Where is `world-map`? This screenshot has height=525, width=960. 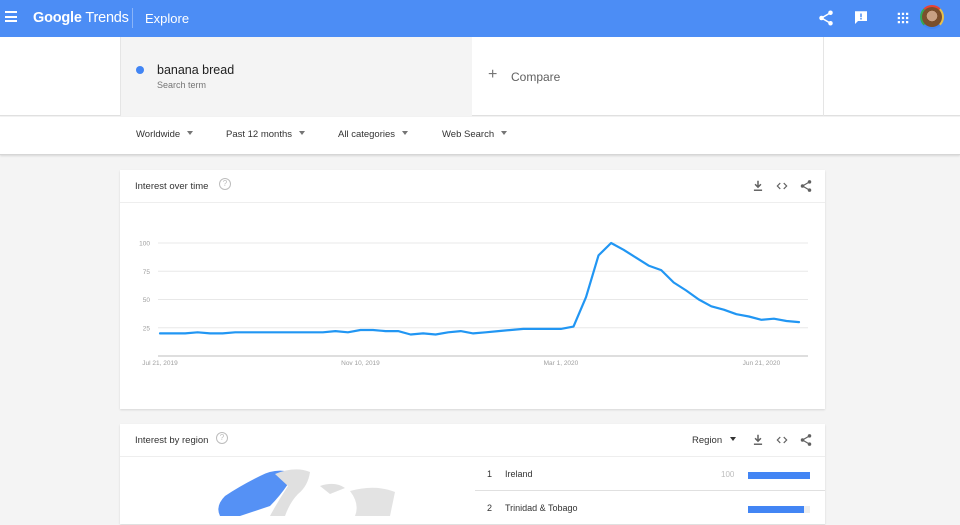 world-map is located at coordinates (300, 491).